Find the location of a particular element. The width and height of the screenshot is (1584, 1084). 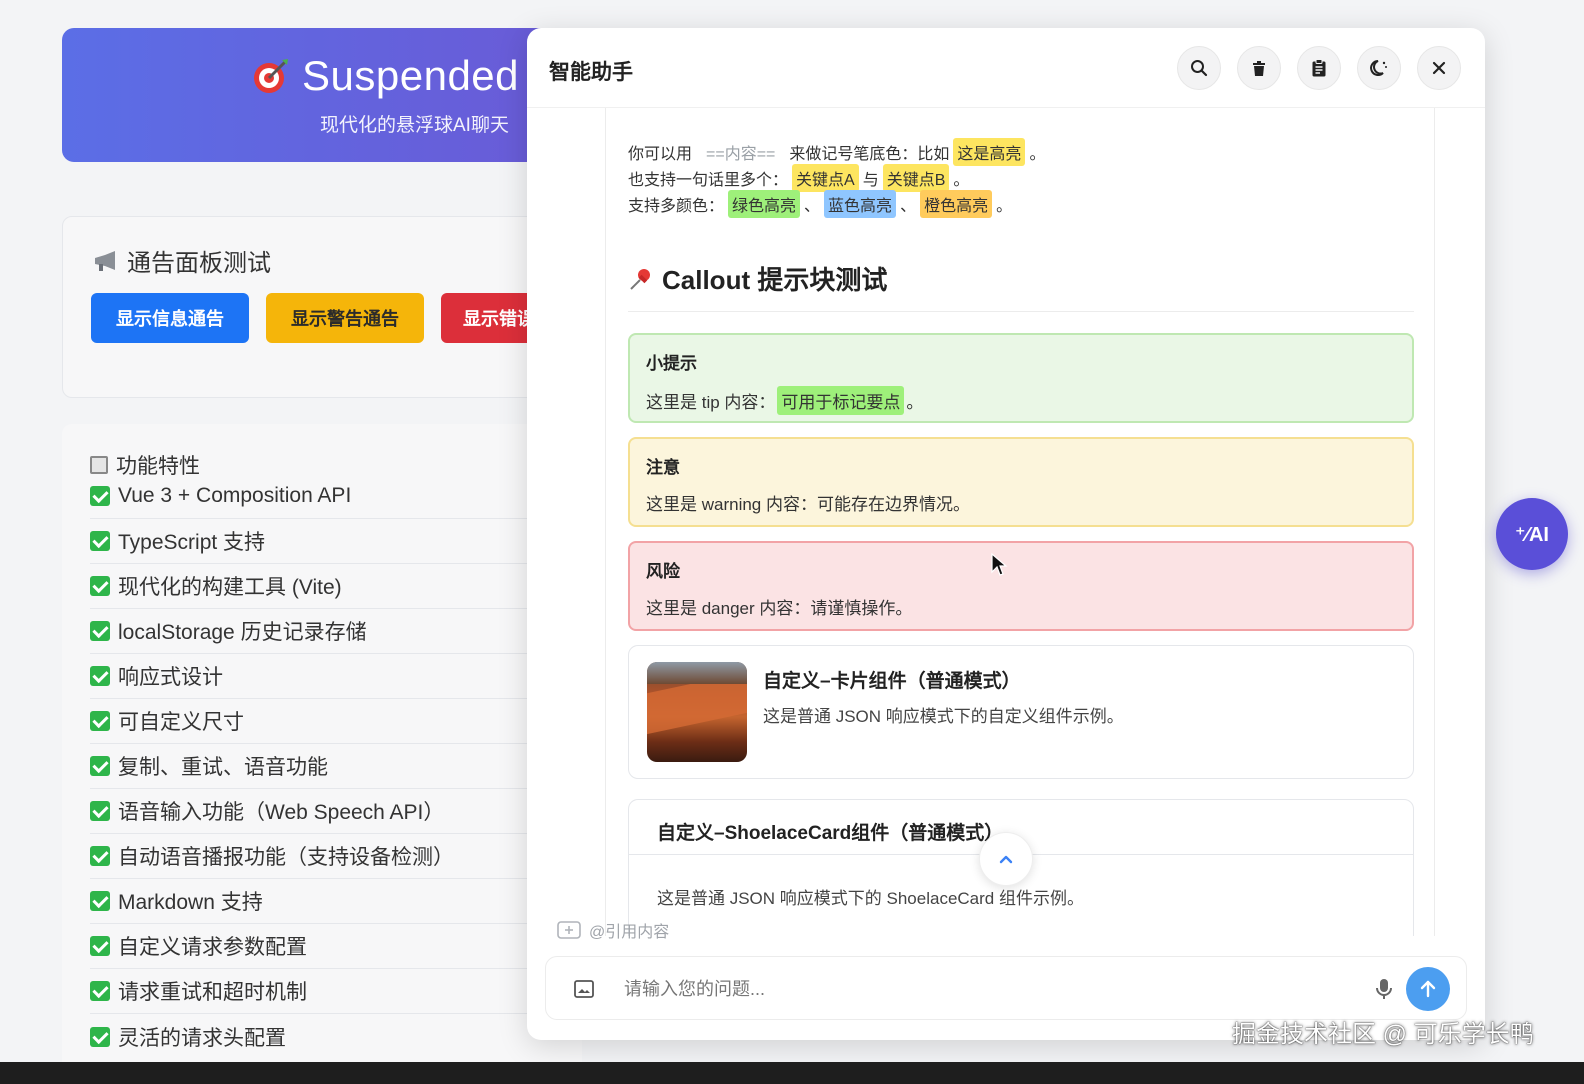

theme-toggle-button is located at coordinates (1379, 68).